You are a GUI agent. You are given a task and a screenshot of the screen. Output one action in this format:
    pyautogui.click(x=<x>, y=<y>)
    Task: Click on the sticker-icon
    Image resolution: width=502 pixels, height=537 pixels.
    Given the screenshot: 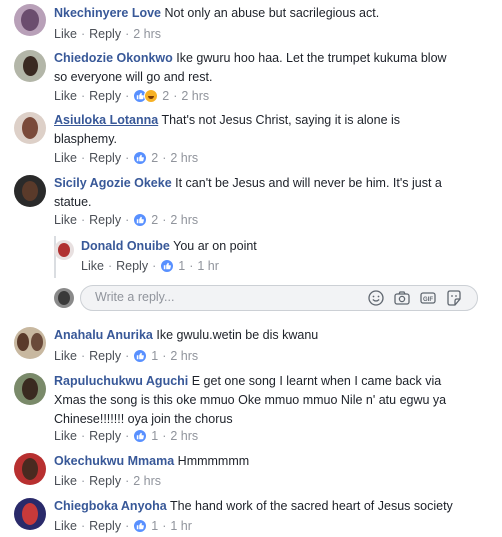 What is the action you would take?
    pyautogui.click(x=454, y=298)
    